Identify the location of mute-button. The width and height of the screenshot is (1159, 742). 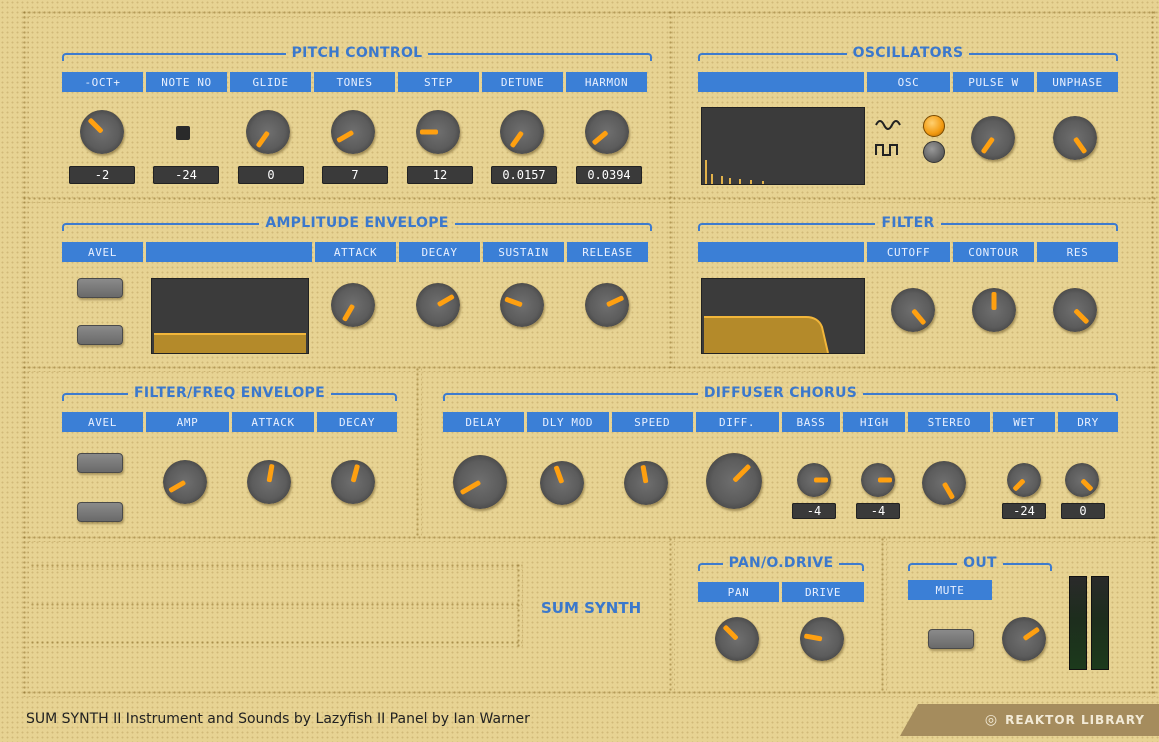
(951, 639).